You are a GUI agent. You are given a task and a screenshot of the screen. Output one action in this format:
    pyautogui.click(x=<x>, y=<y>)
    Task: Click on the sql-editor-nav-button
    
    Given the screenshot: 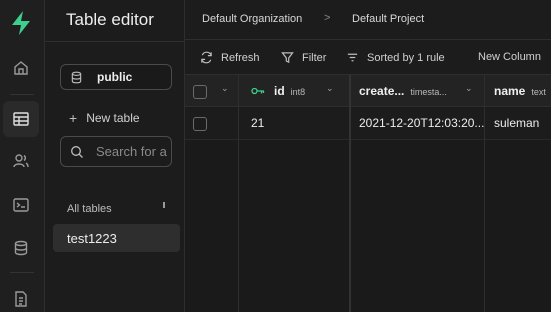 What is the action you would take?
    pyautogui.click(x=21, y=205)
    